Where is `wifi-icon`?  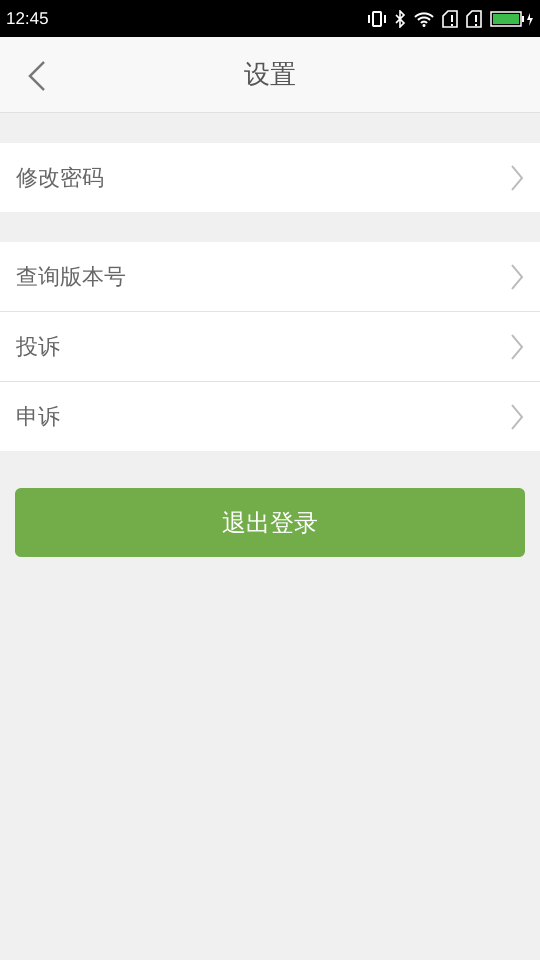
wifi-icon is located at coordinates (424, 18).